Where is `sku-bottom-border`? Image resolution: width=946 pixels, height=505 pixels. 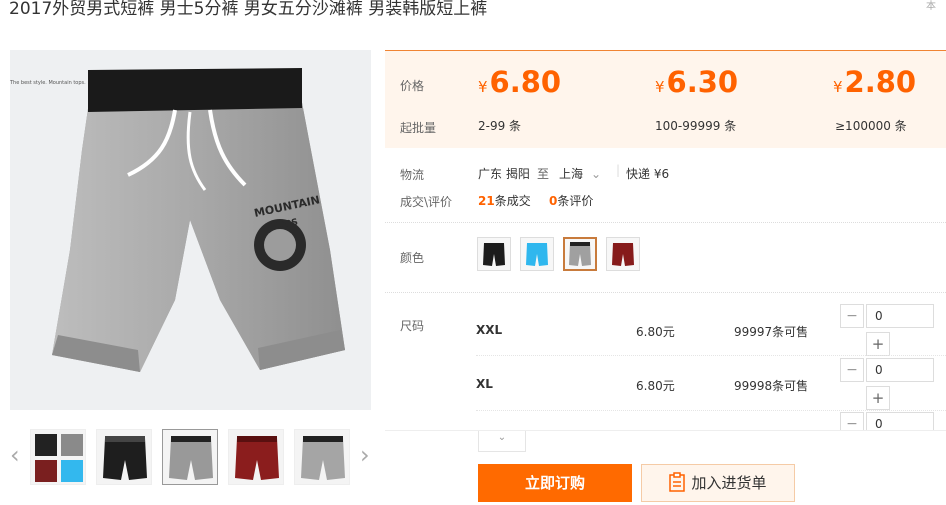 sku-bottom-border is located at coordinates (665, 430).